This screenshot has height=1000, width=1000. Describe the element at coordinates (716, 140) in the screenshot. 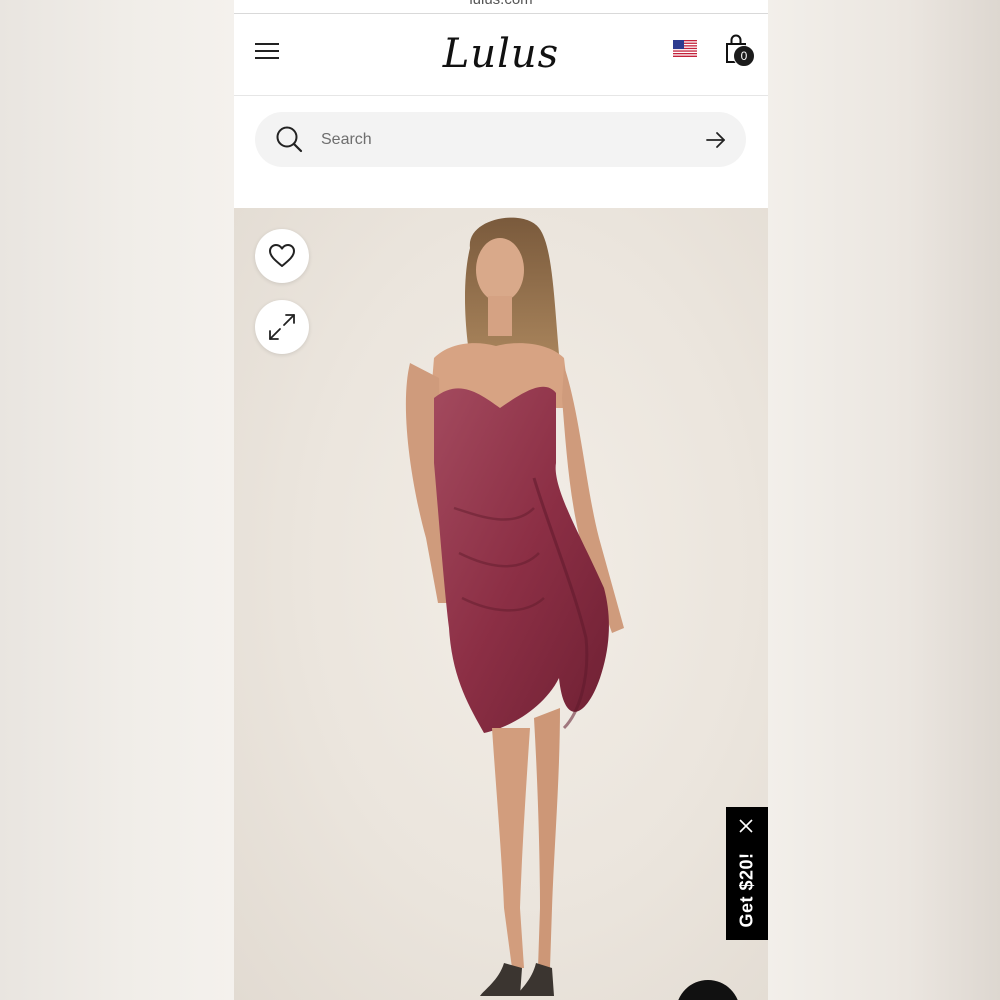

I see `arrow-right-icon` at that location.